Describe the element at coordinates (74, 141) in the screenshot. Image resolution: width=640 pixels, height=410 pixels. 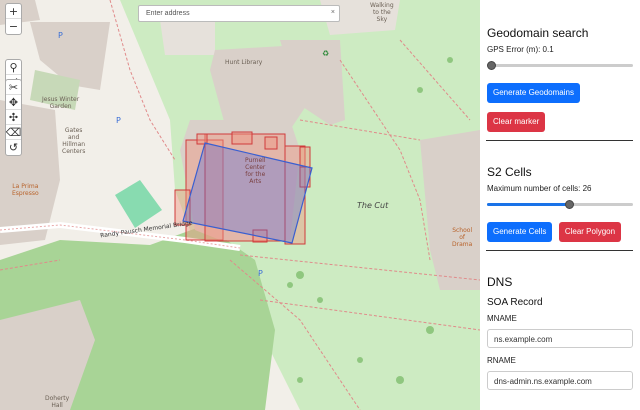
I see `gates-hillman-label: Gates and Hillman Centers` at that location.